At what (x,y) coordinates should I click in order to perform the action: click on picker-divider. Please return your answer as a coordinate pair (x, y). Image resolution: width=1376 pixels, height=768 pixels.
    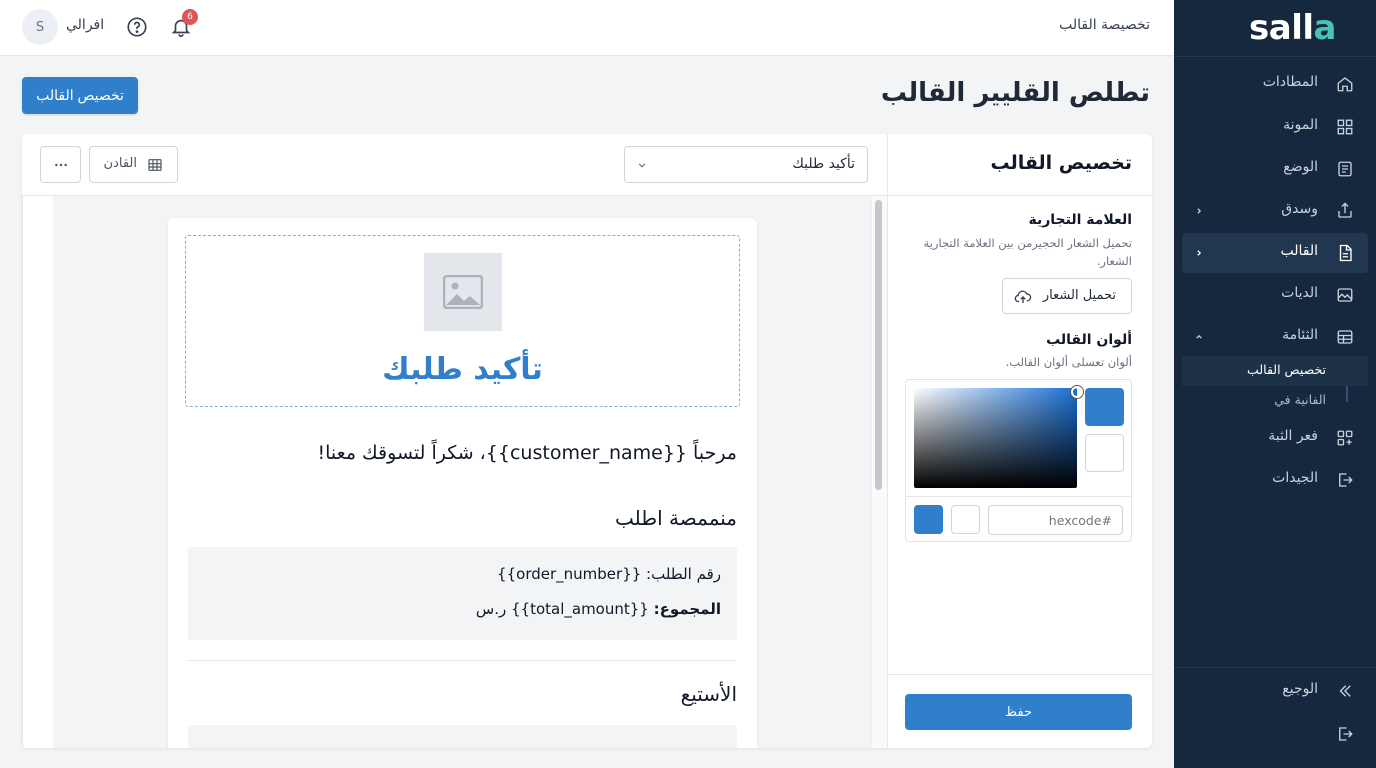
    Looking at the image, I should click on (1018, 496).